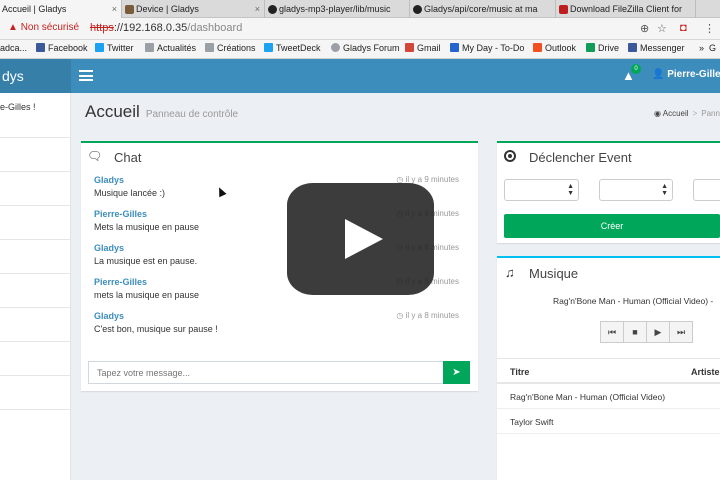  I want to click on play-icon: ▶, so click(658, 332).